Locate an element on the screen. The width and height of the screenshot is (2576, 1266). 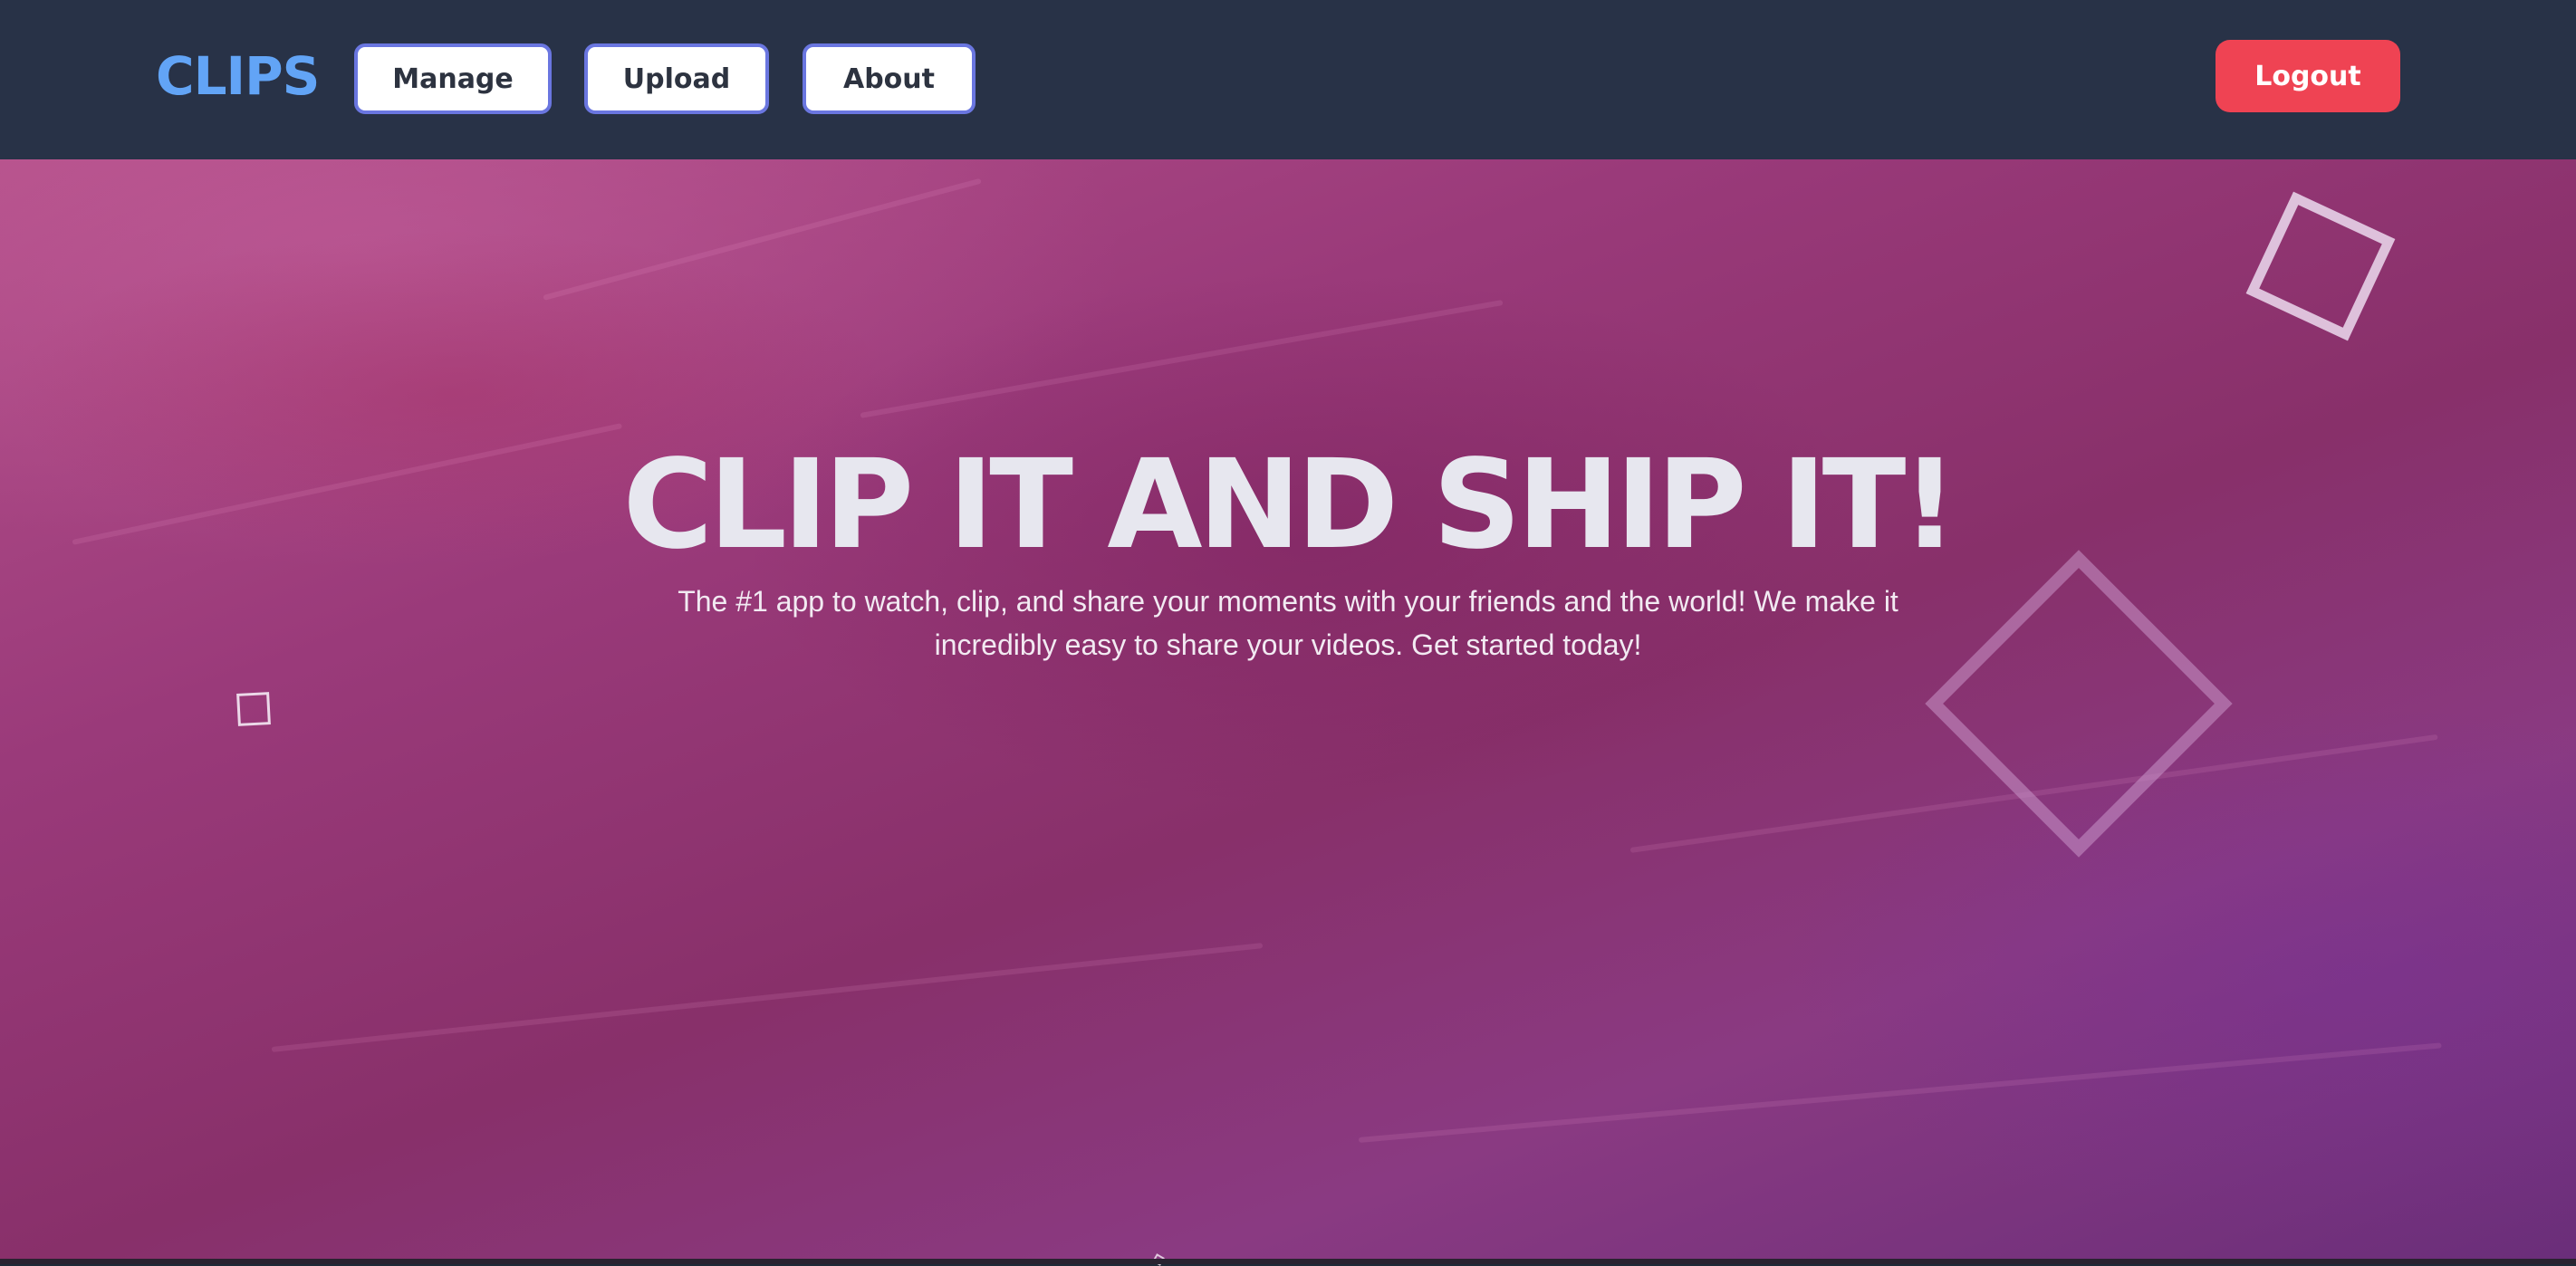
hero-title: CLIP IT AND SHIP IT! is located at coordinates (1290, 505).